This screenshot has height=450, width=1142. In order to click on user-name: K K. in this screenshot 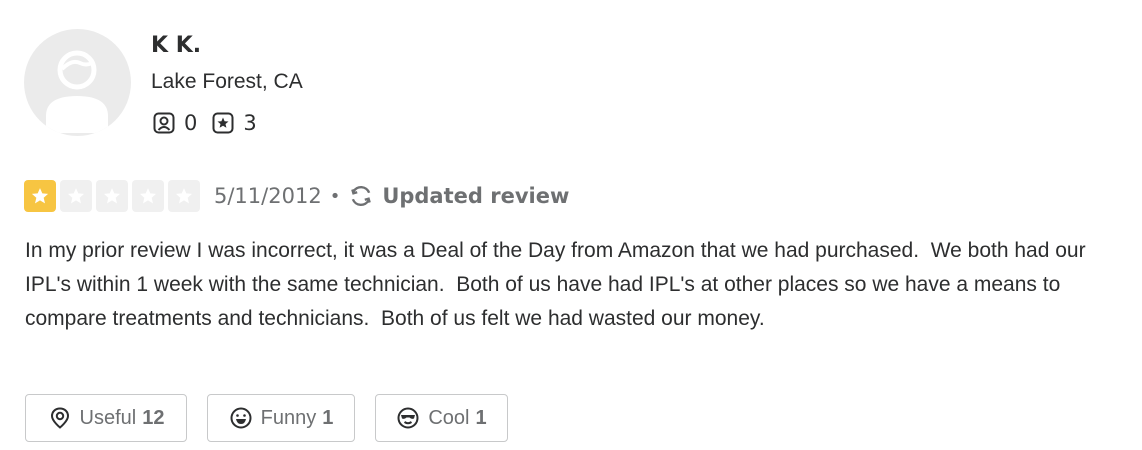, I will do `click(176, 45)`.